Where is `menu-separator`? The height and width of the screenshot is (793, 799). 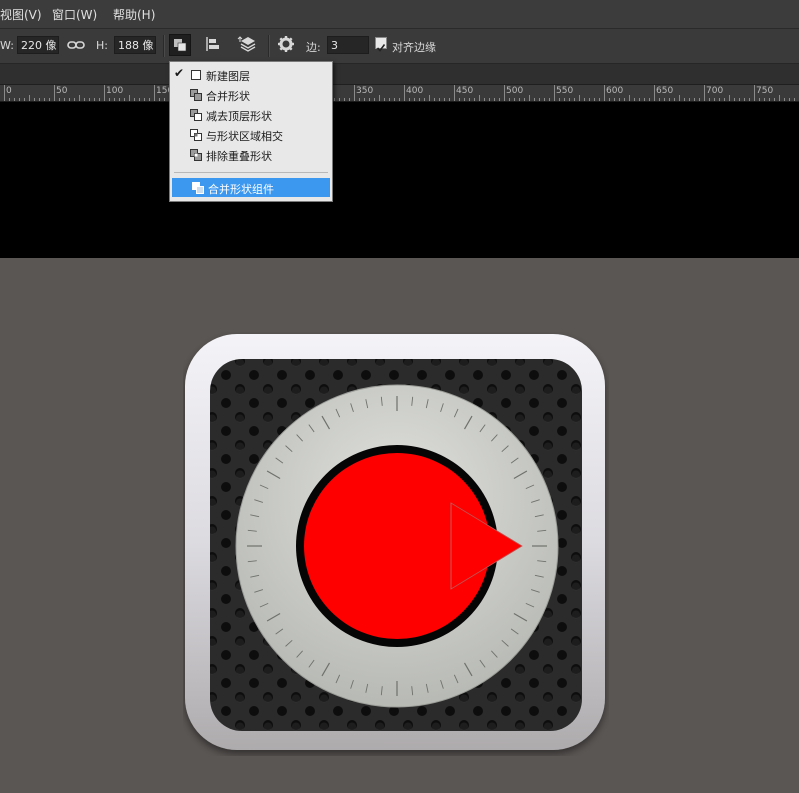 menu-separator is located at coordinates (251, 172).